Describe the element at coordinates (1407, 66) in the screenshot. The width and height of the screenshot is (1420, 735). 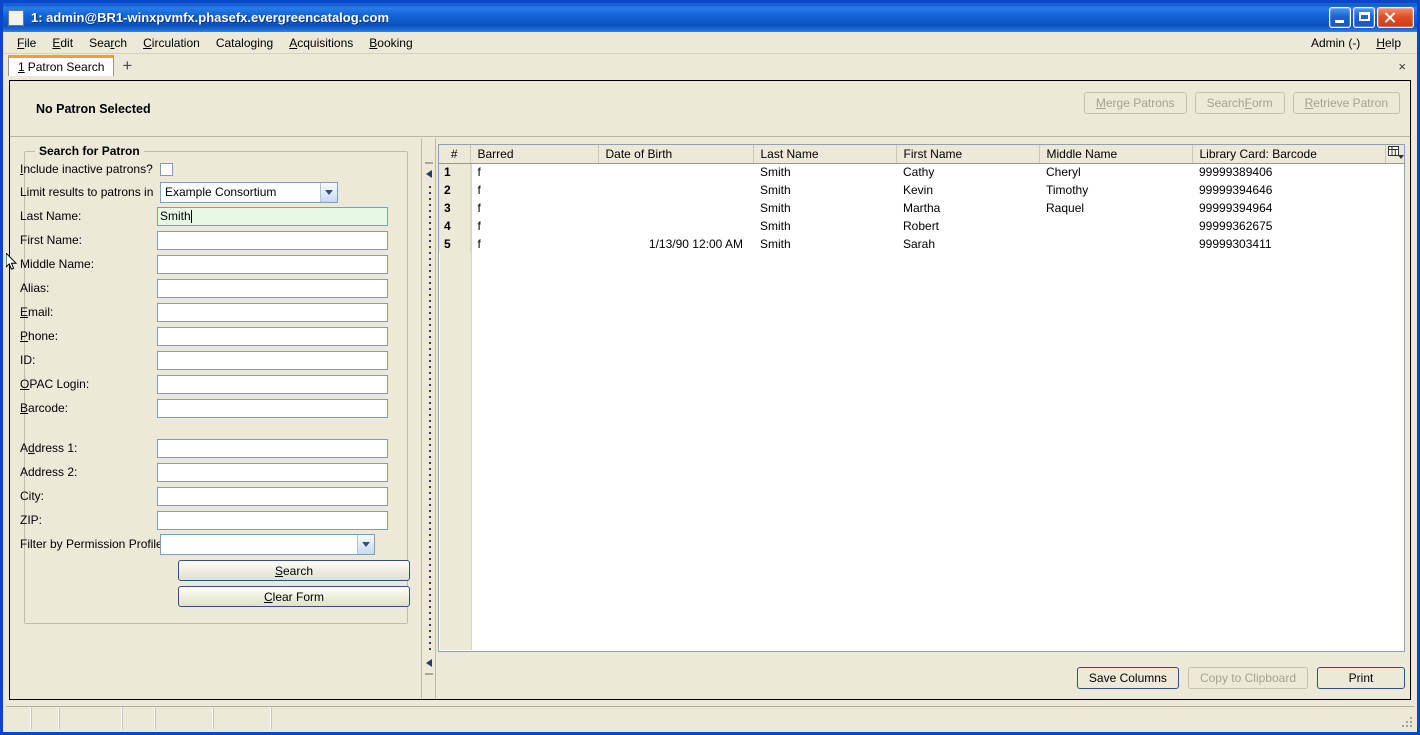
I see `close-tab-icon: ×` at that location.